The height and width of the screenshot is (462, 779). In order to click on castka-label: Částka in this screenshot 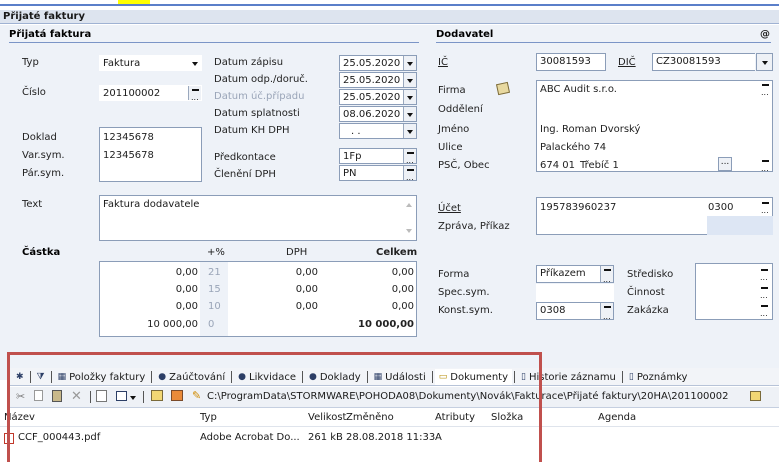, I will do `click(41, 252)`.